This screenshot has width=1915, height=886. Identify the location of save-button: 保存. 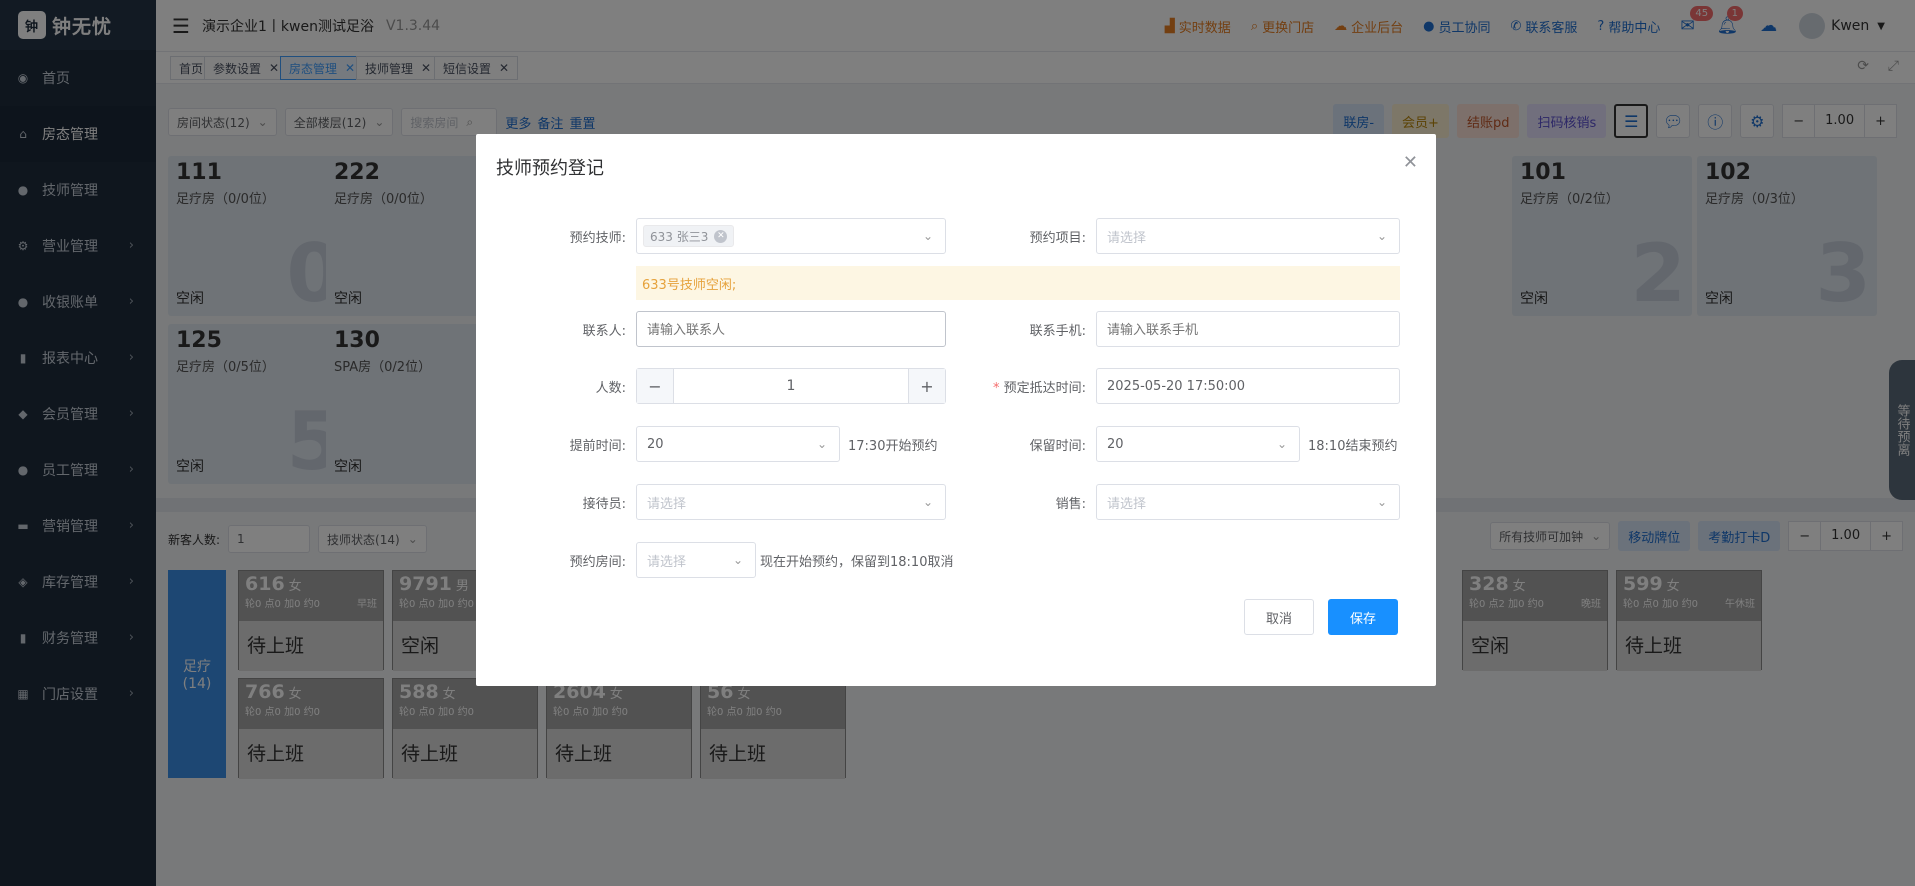
(1363, 617).